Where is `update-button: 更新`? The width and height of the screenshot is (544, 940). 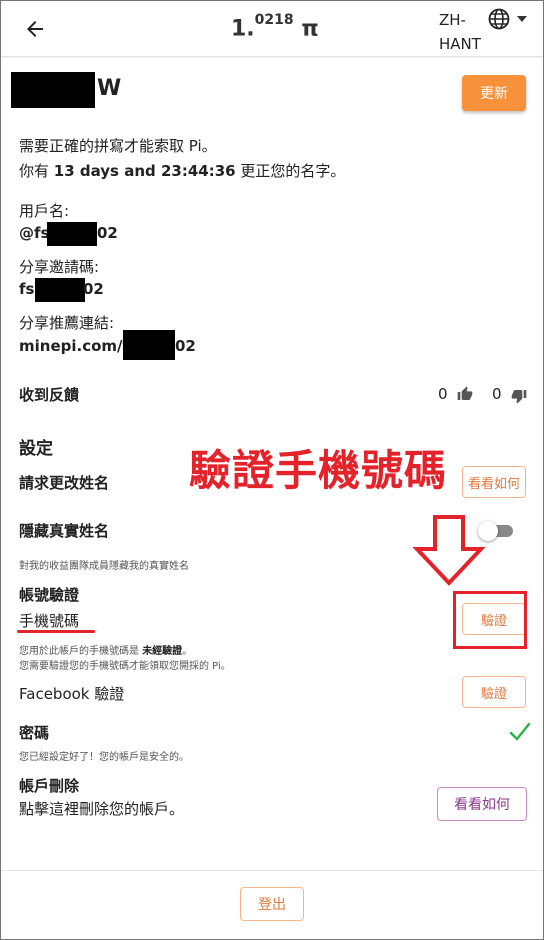 update-button: 更新 is located at coordinates (494, 93).